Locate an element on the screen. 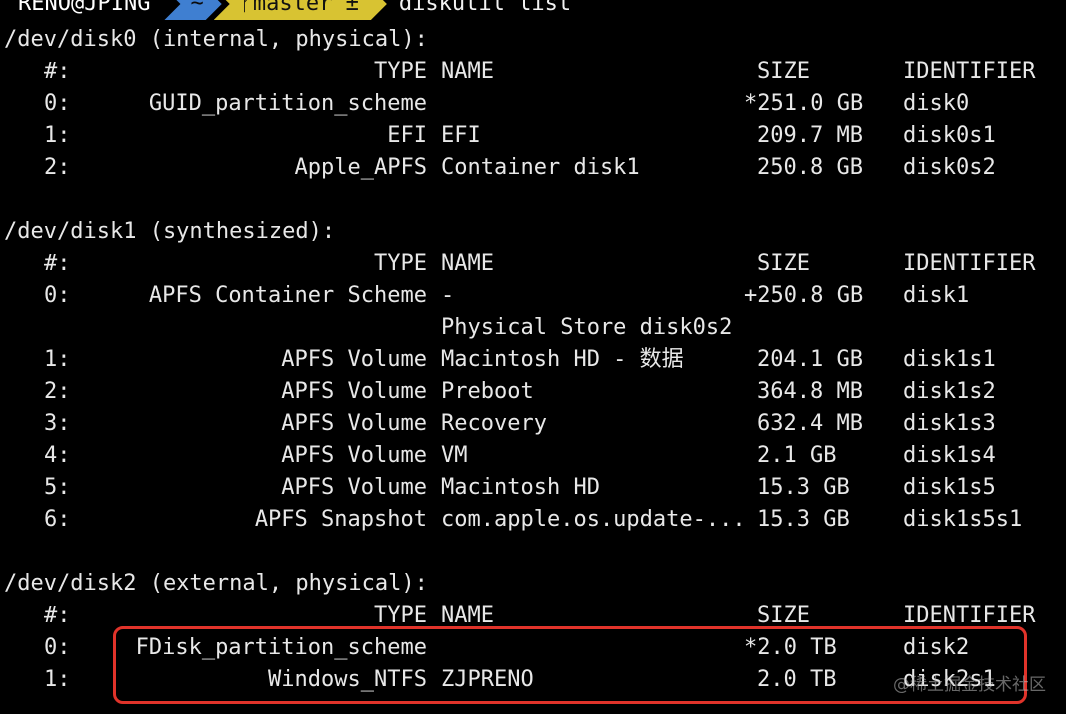 This screenshot has width=1066, height=714. col-identifier: disk0s1 is located at coordinates (949, 135).